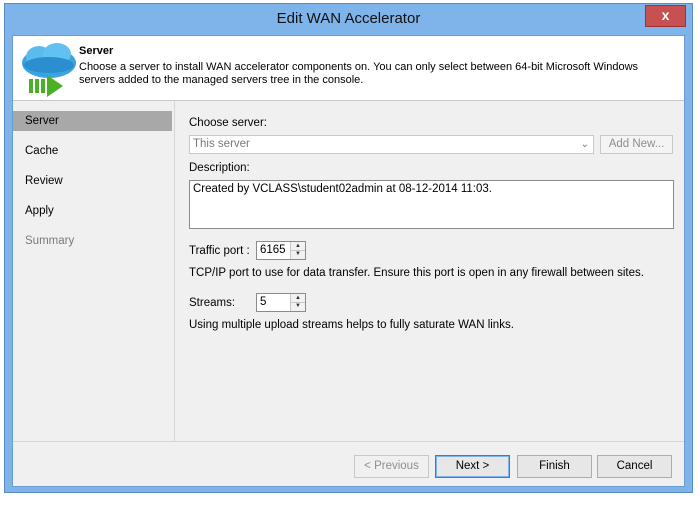  I want to click on close-button: x, so click(665, 16).